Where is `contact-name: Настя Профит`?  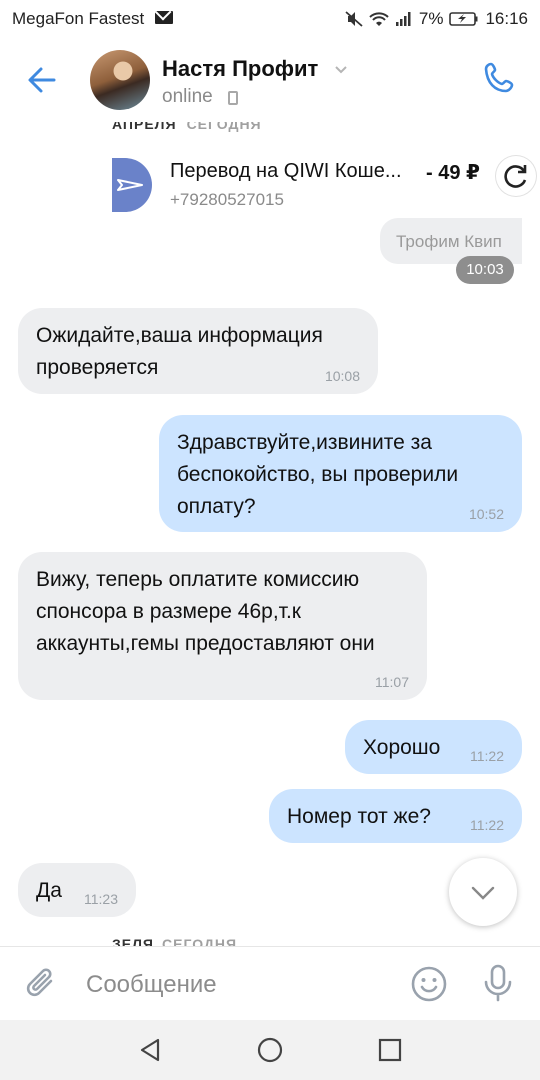 contact-name: Настя Профит is located at coordinates (240, 69).